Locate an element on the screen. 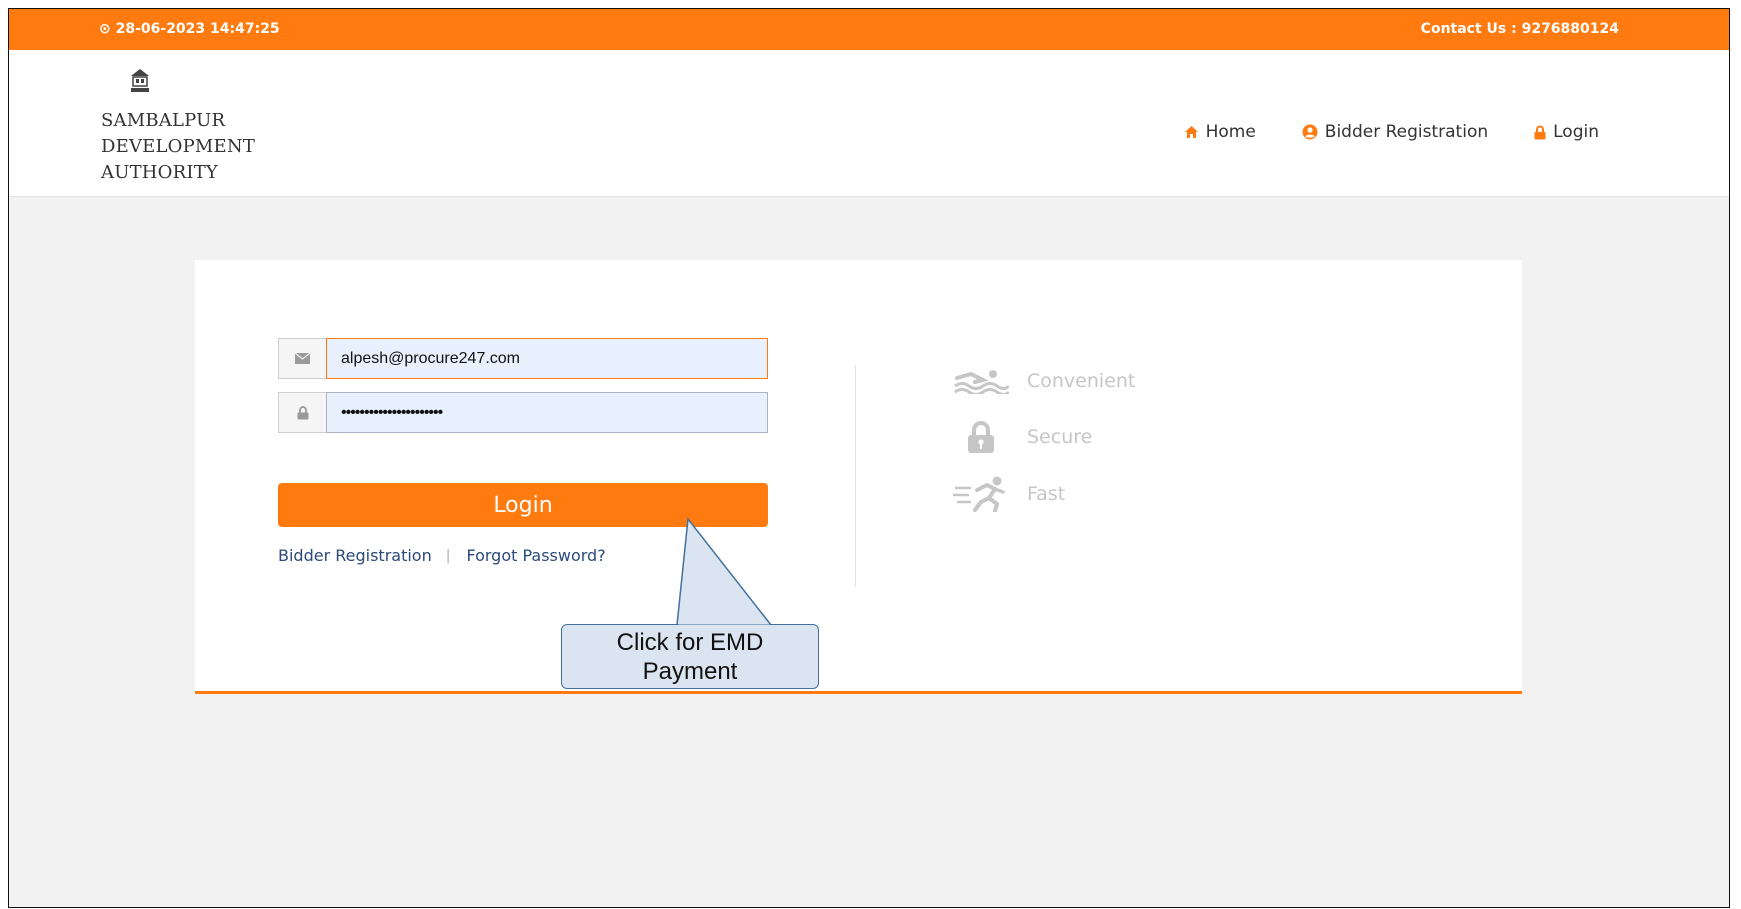 The image size is (1741, 909). feature-label: Convenient is located at coordinates (1081, 381).